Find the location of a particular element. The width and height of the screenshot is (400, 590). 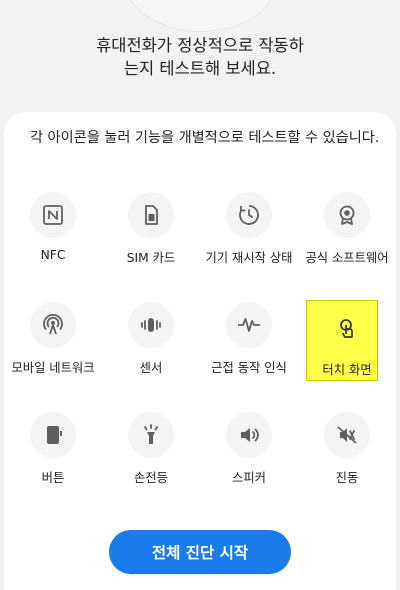

official-software-badge-icon is located at coordinates (347, 215).